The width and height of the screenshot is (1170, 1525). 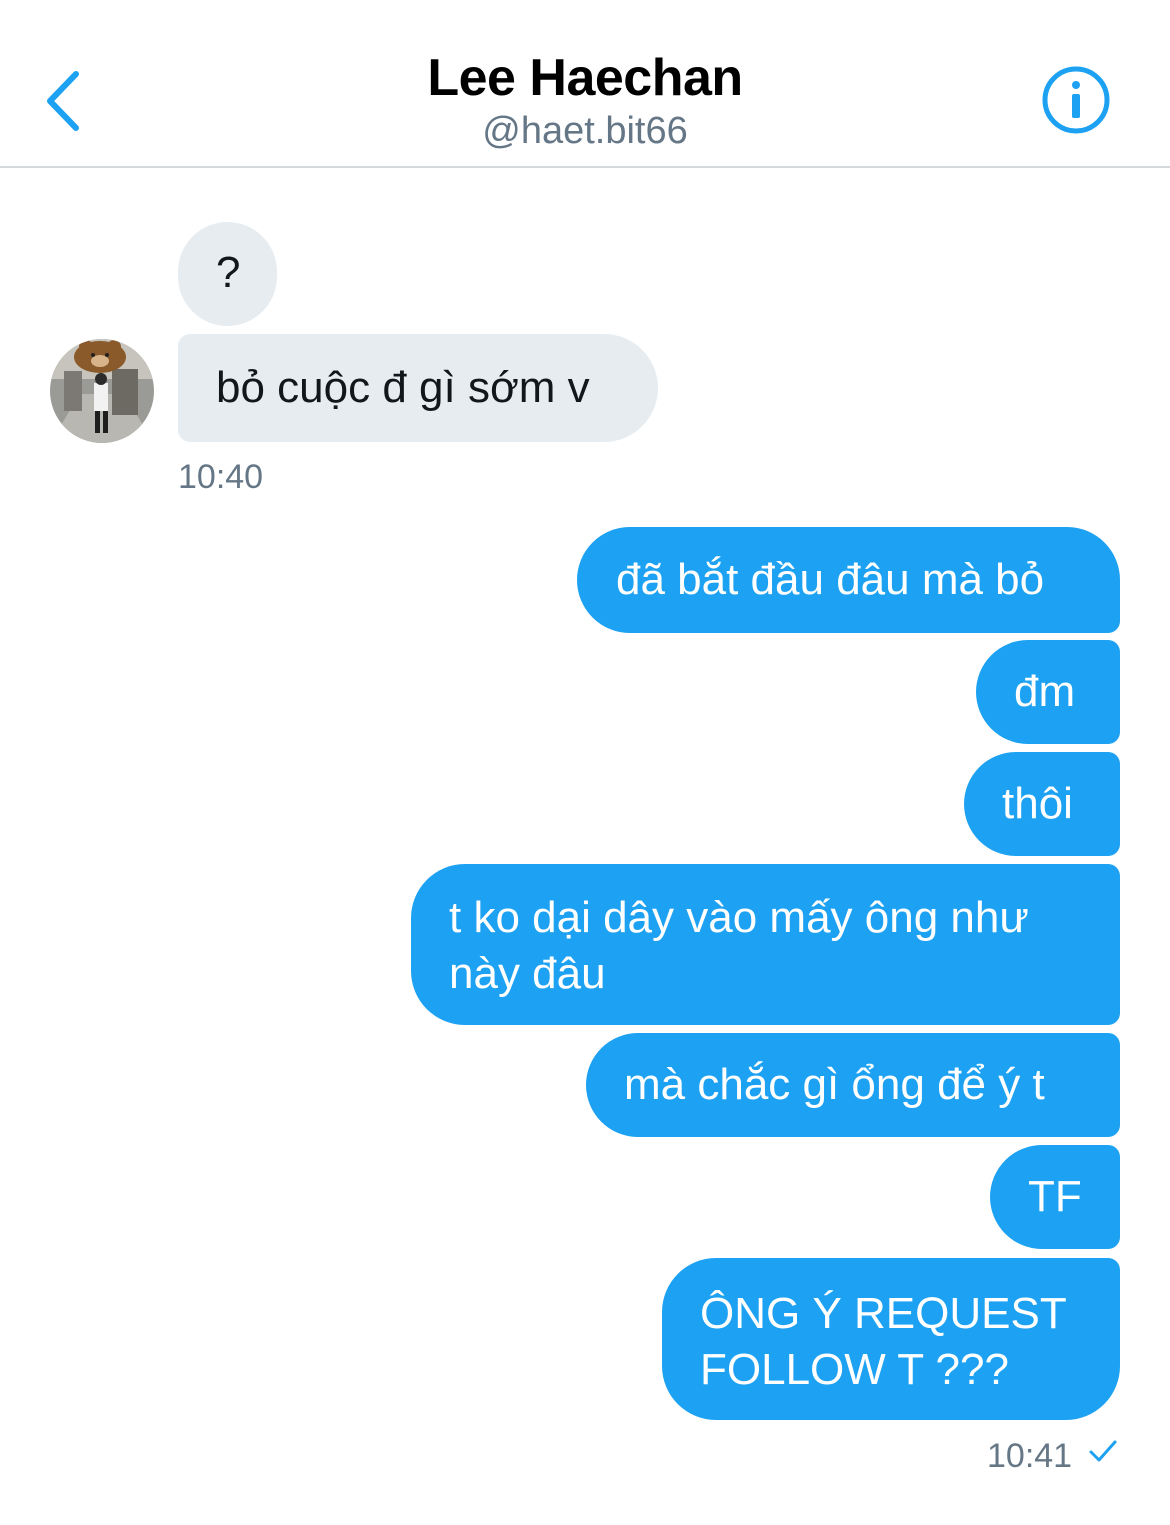 I want to click on check-icon, so click(x=1103, y=1451).